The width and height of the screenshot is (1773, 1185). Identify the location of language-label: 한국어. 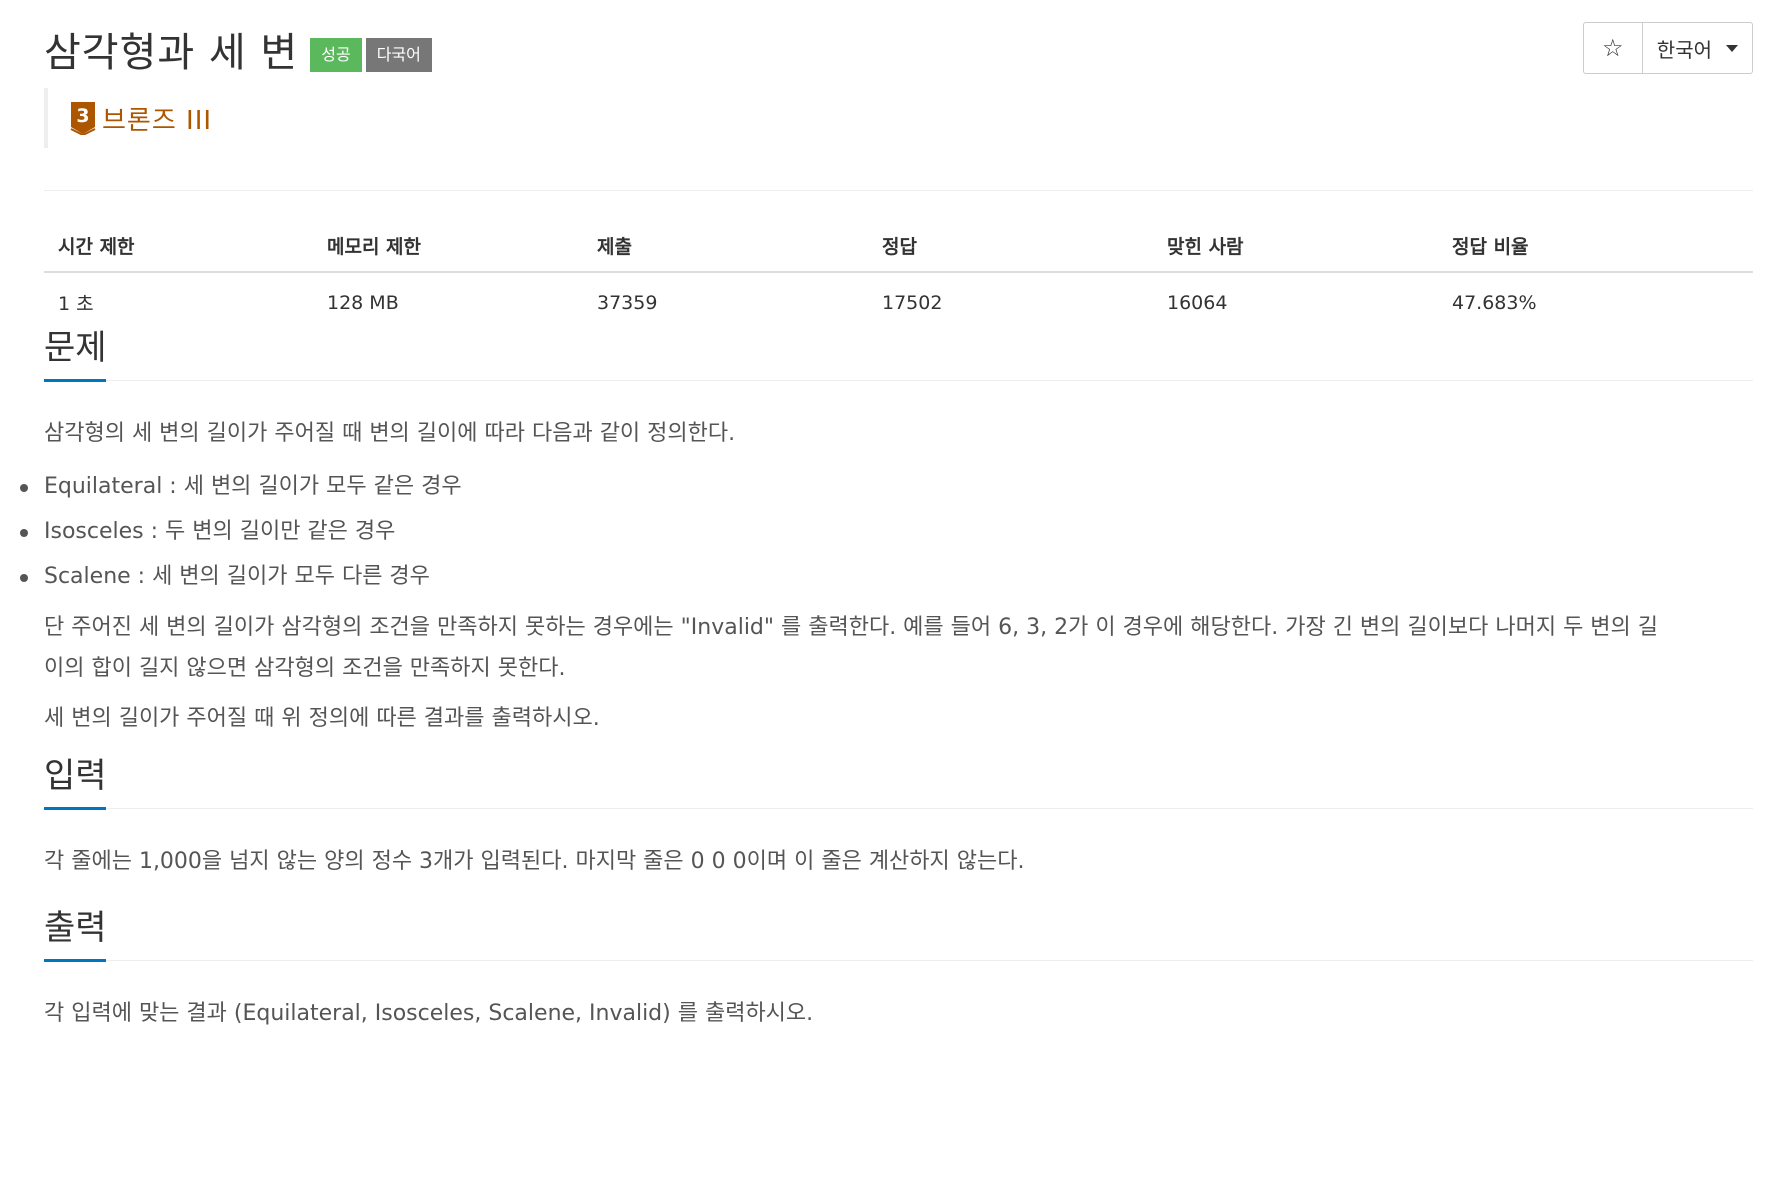
(1684, 49).